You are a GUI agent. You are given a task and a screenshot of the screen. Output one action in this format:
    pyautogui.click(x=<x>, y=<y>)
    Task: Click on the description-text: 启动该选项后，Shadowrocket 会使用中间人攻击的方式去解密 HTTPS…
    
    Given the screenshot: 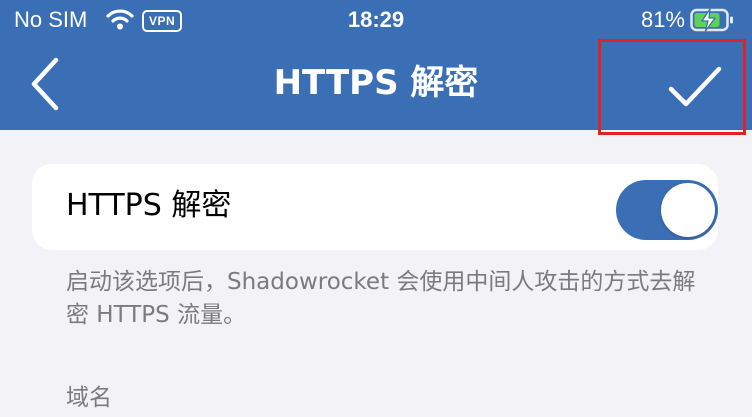 What is the action you would take?
    pyautogui.click(x=381, y=298)
    